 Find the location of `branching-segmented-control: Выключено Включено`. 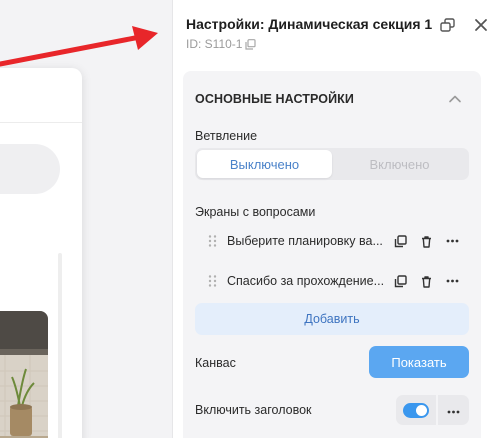

branching-segmented-control: Выключено Включено is located at coordinates (332, 164).